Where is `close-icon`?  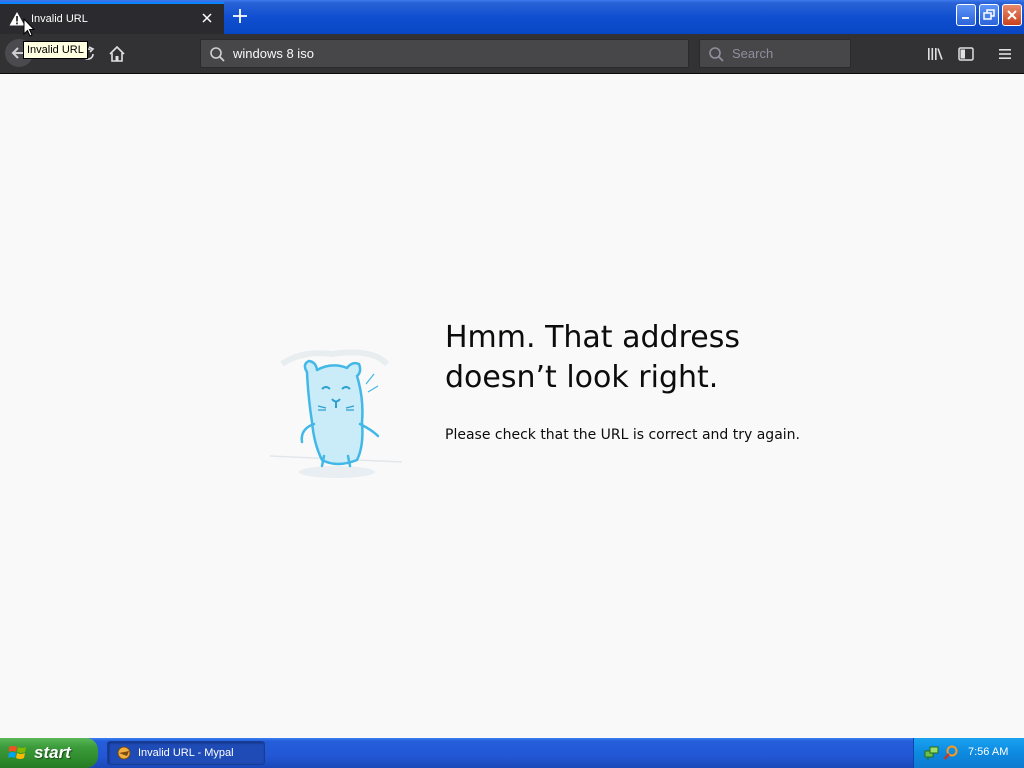
close-icon is located at coordinates (1012, 15).